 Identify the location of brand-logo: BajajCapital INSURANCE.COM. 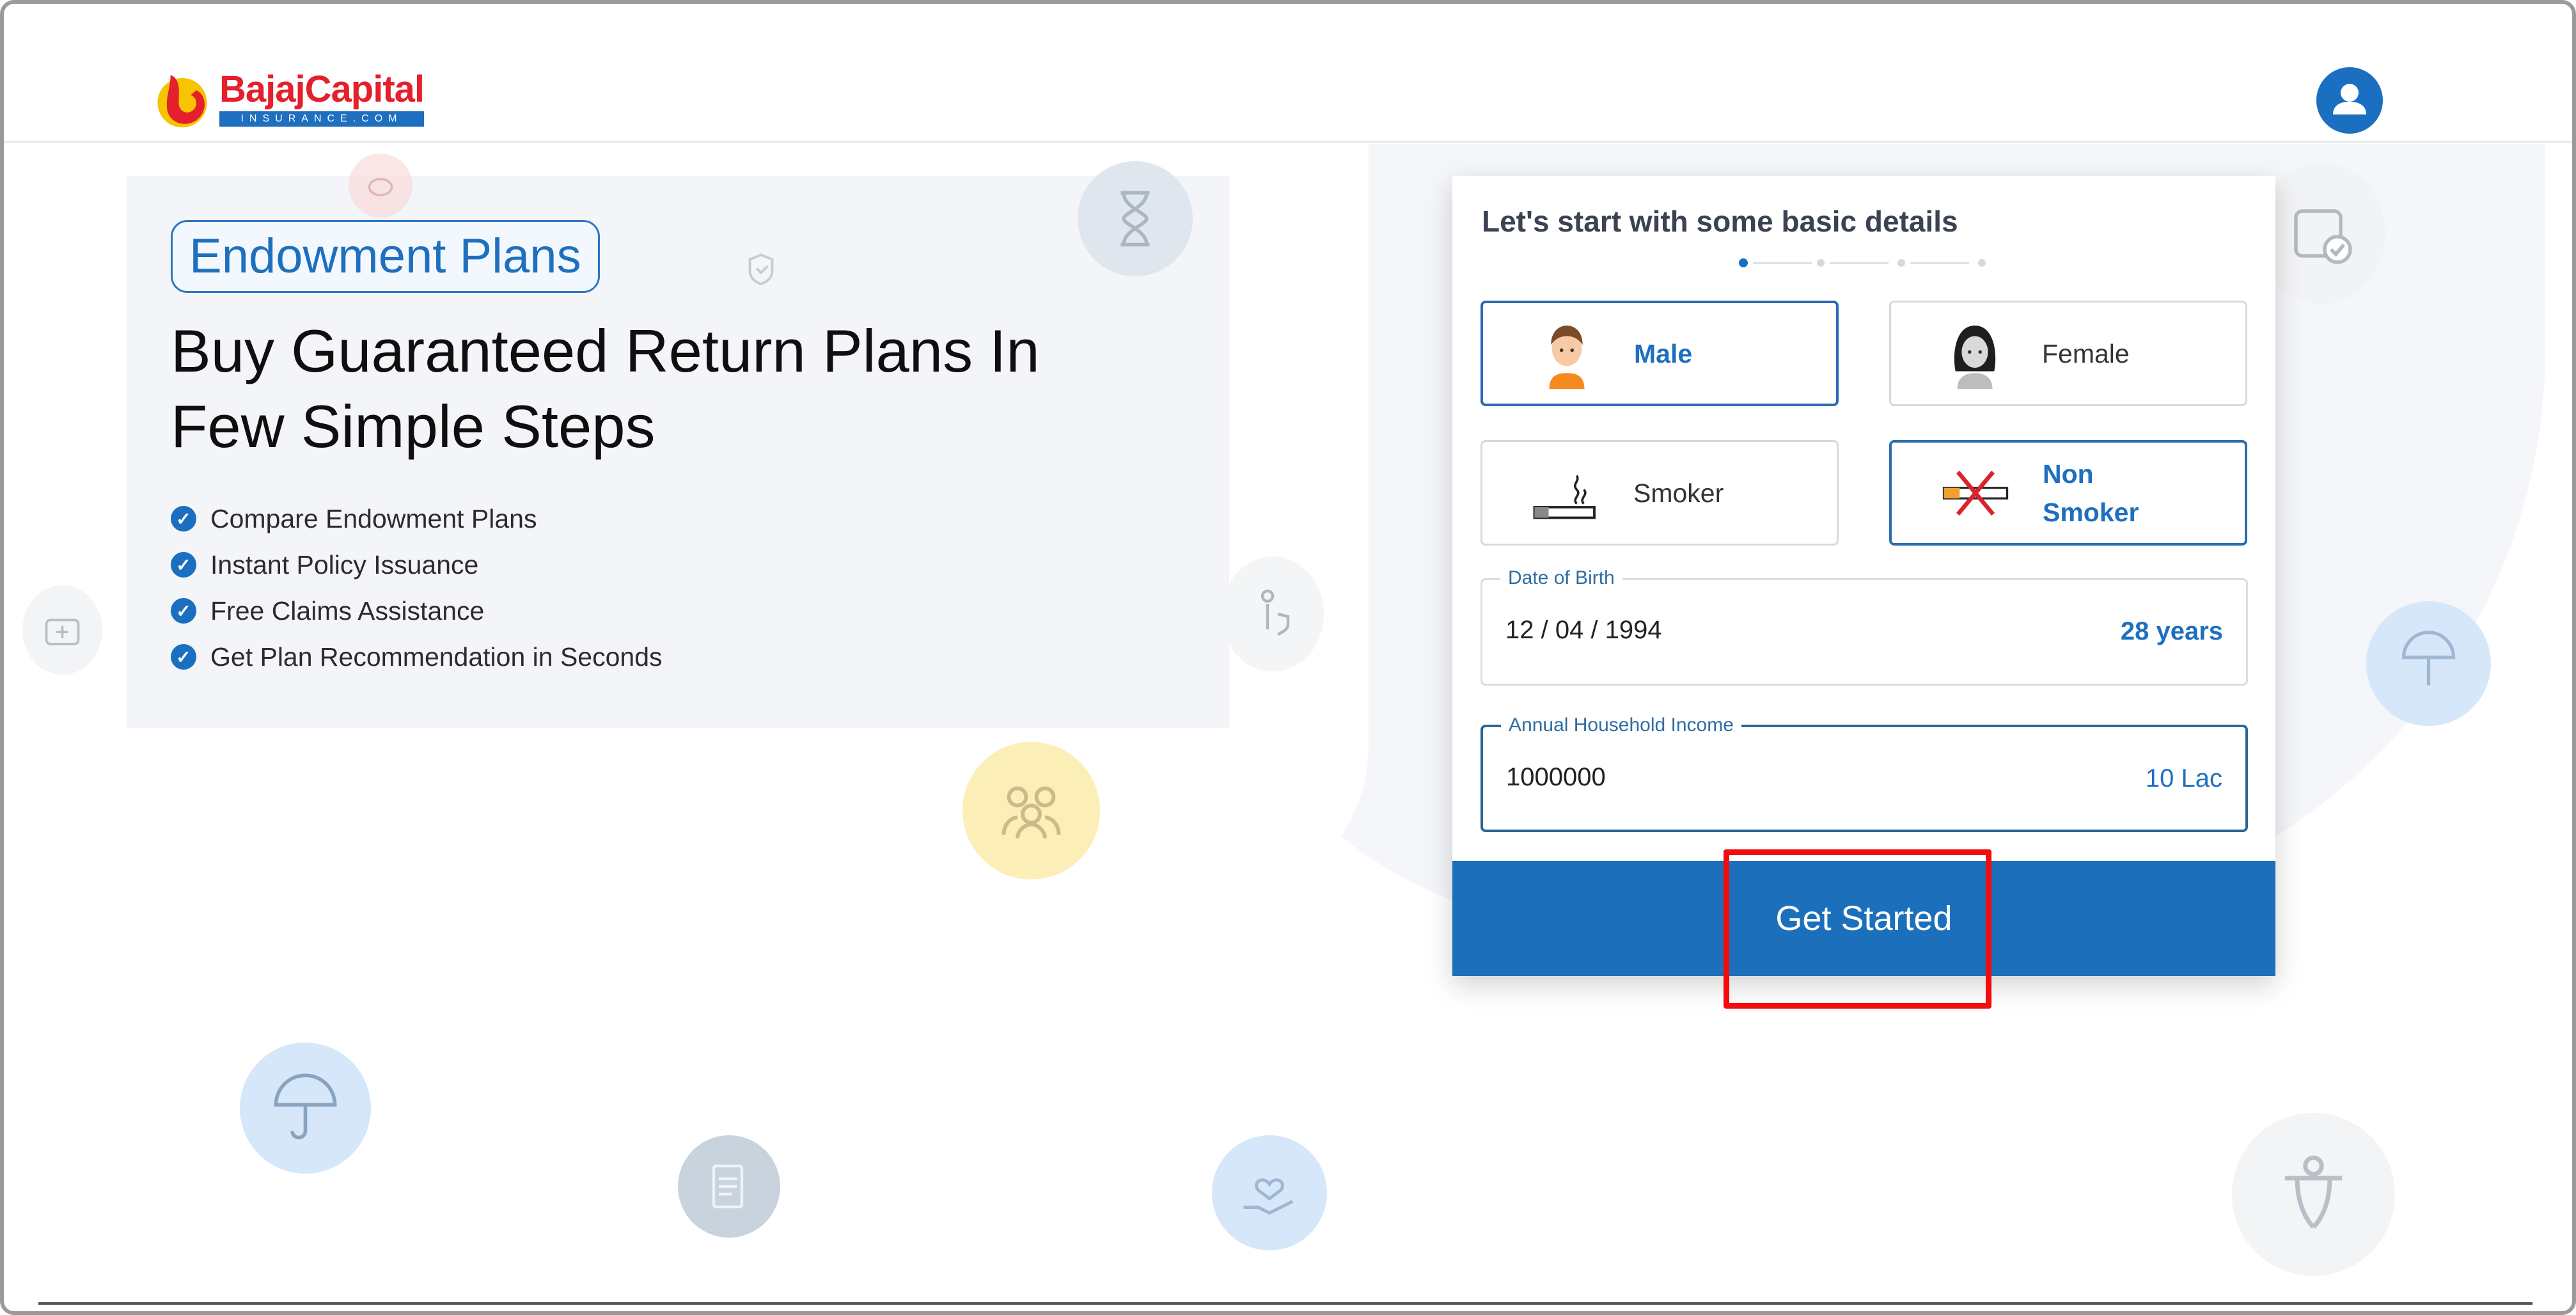
(290, 98).